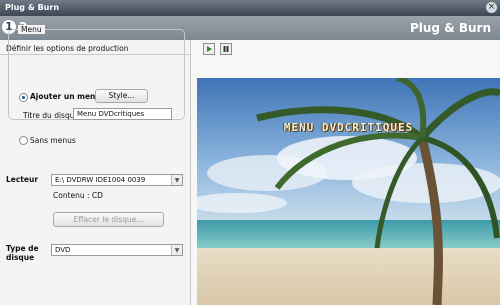 The width and height of the screenshot is (500, 305). What do you see at coordinates (63, 250) in the screenshot?
I see `disc-type-select-value: DVD` at bounding box center [63, 250].